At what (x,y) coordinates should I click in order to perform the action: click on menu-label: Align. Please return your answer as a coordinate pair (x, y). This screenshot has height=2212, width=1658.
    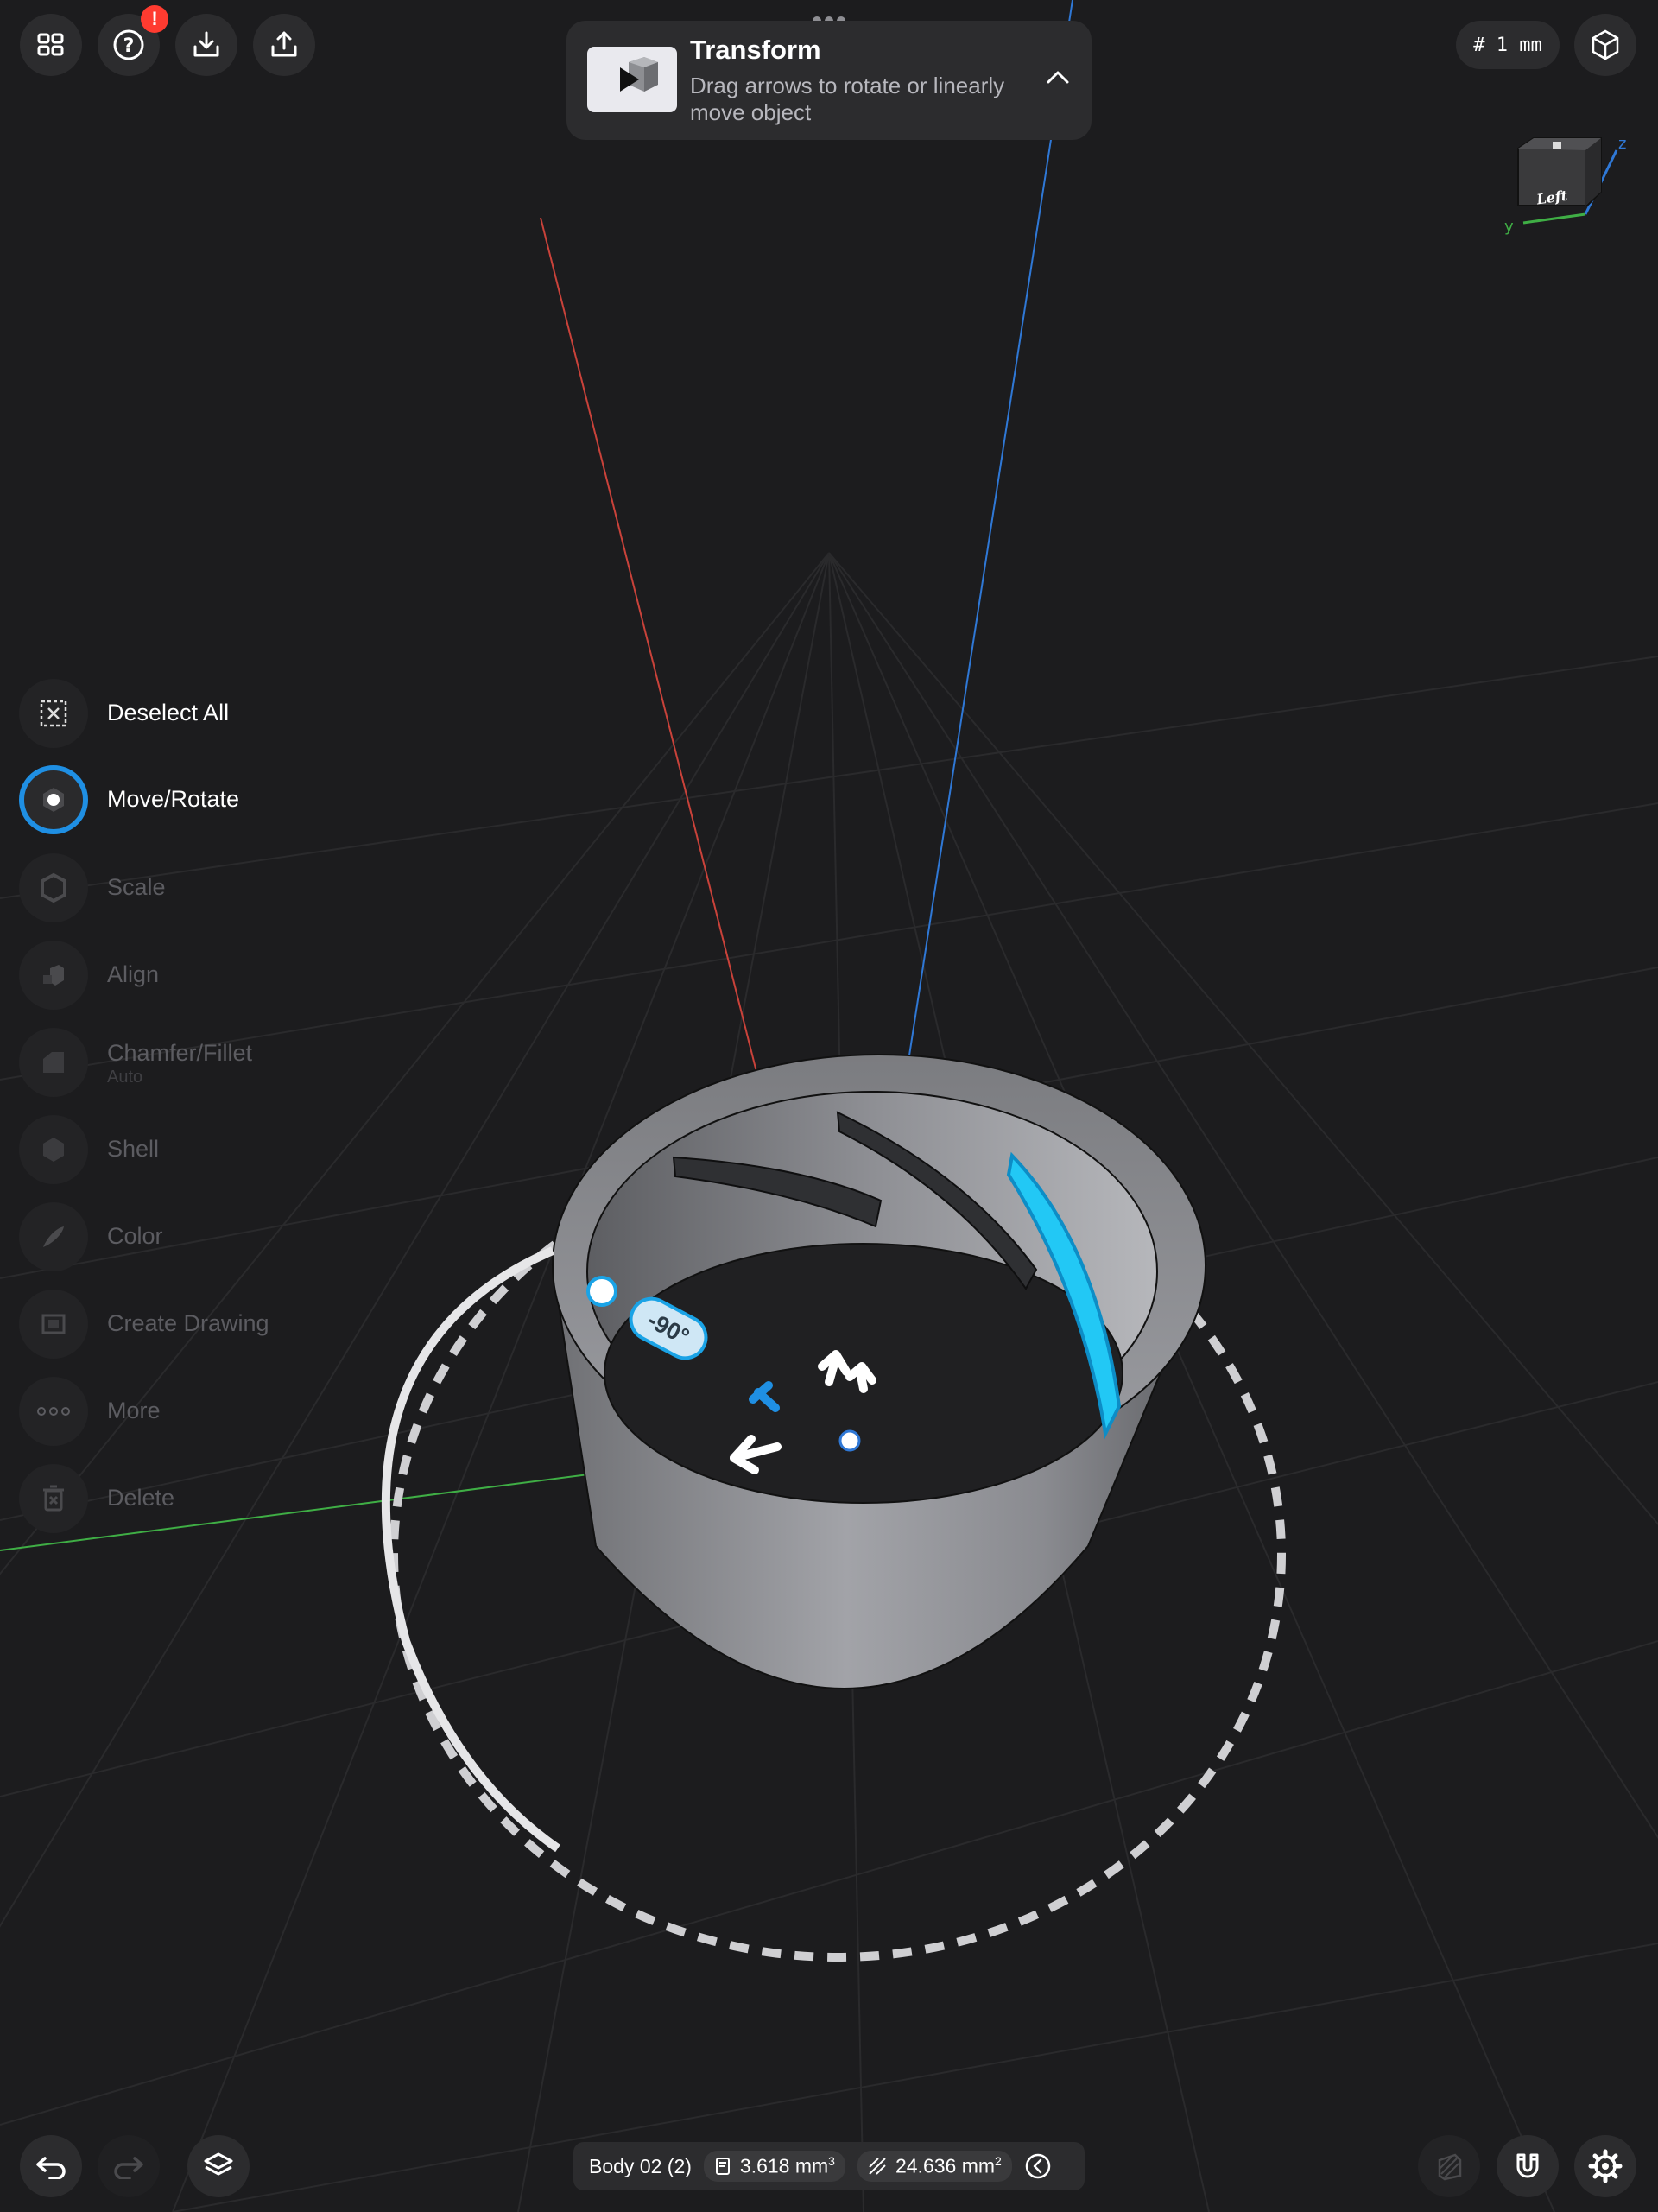
    Looking at the image, I should click on (133, 974).